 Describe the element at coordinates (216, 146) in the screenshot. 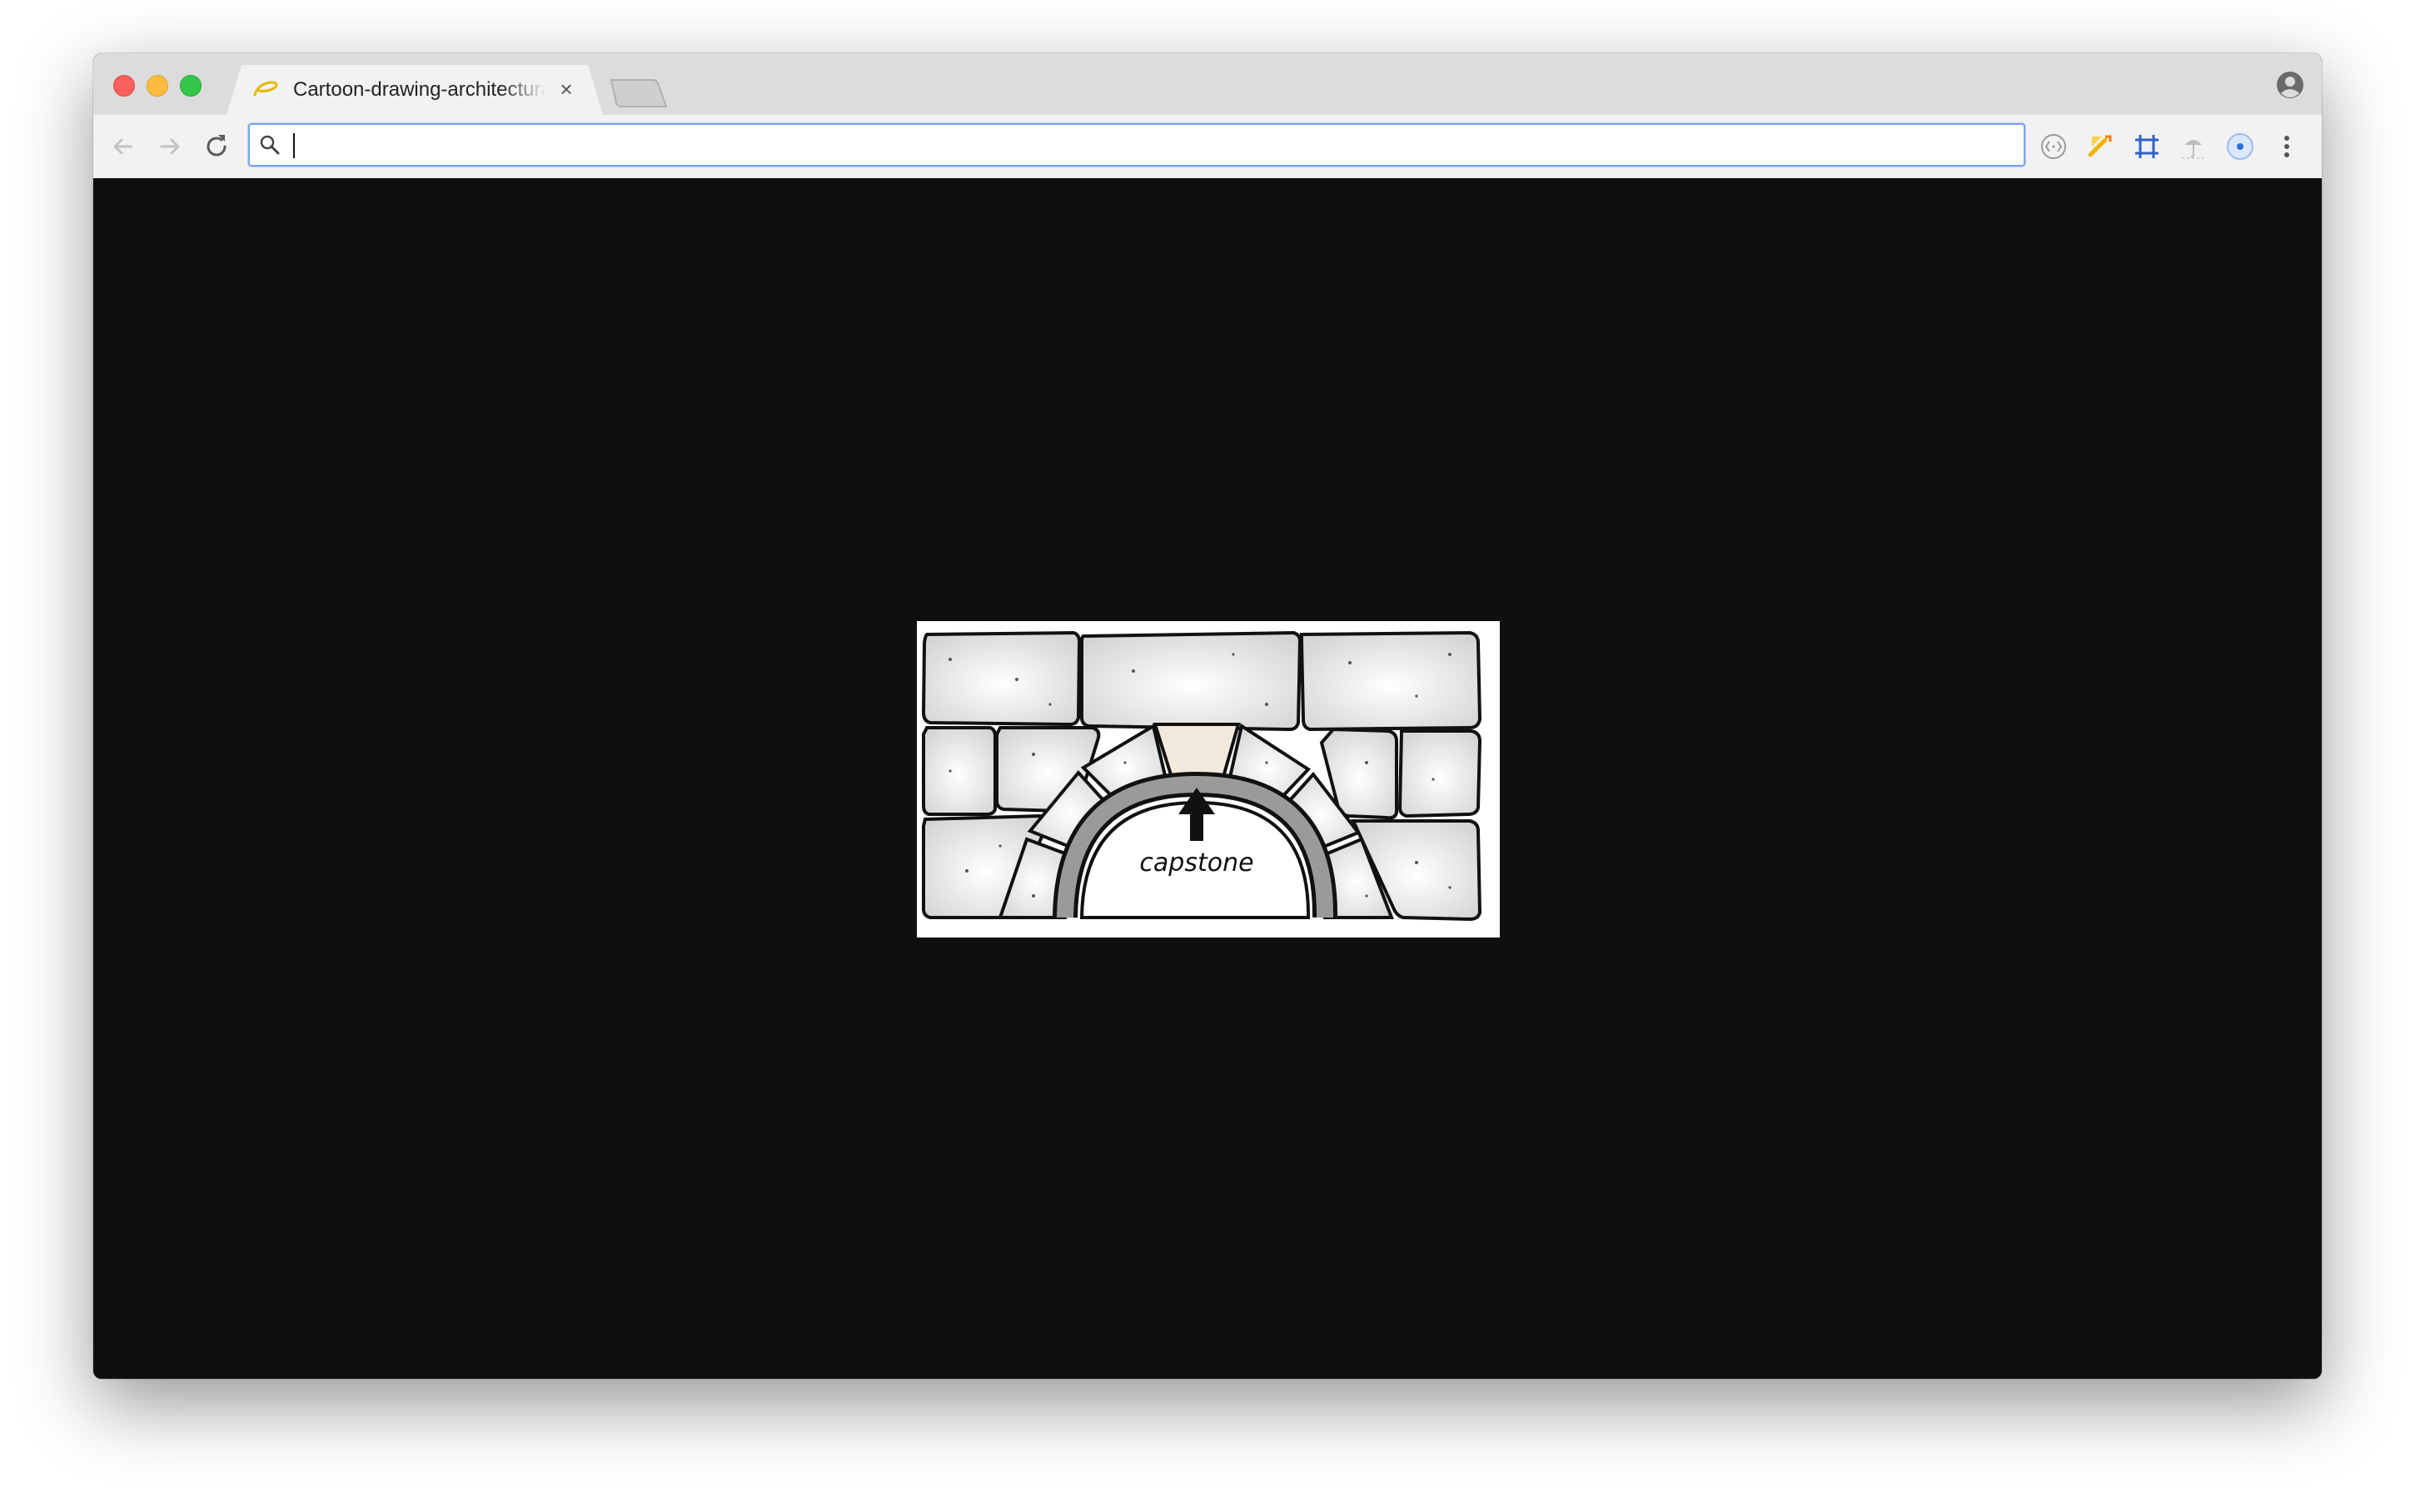

I see `reload-icon` at that location.